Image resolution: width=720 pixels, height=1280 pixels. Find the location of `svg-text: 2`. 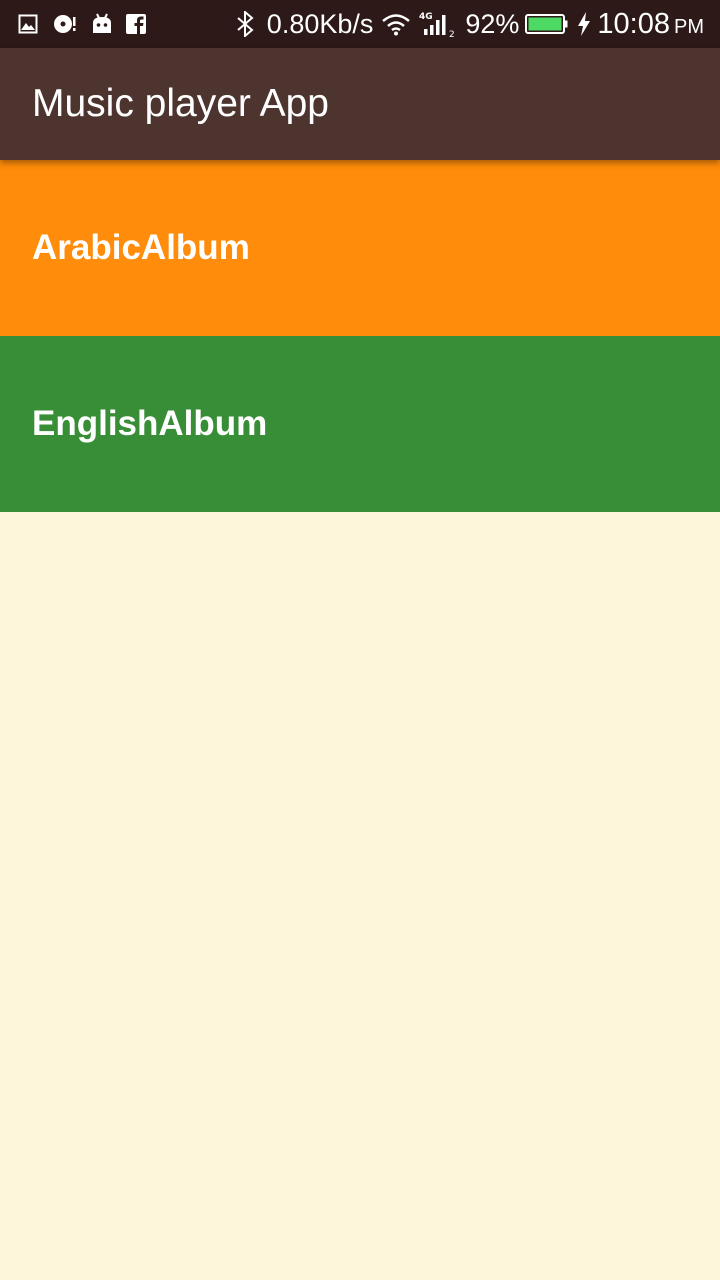

svg-text: 2 is located at coordinates (452, 34).